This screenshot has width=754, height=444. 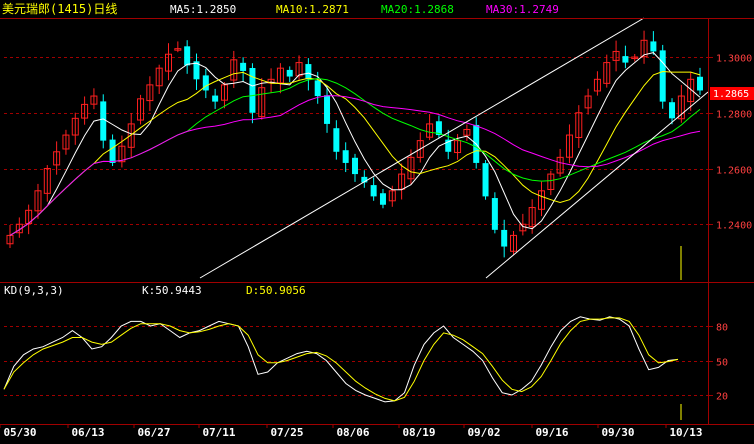 What do you see at coordinates (153, 432) in the screenshot?
I see `date-tick-label: 06/27` at bounding box center [153, 432].